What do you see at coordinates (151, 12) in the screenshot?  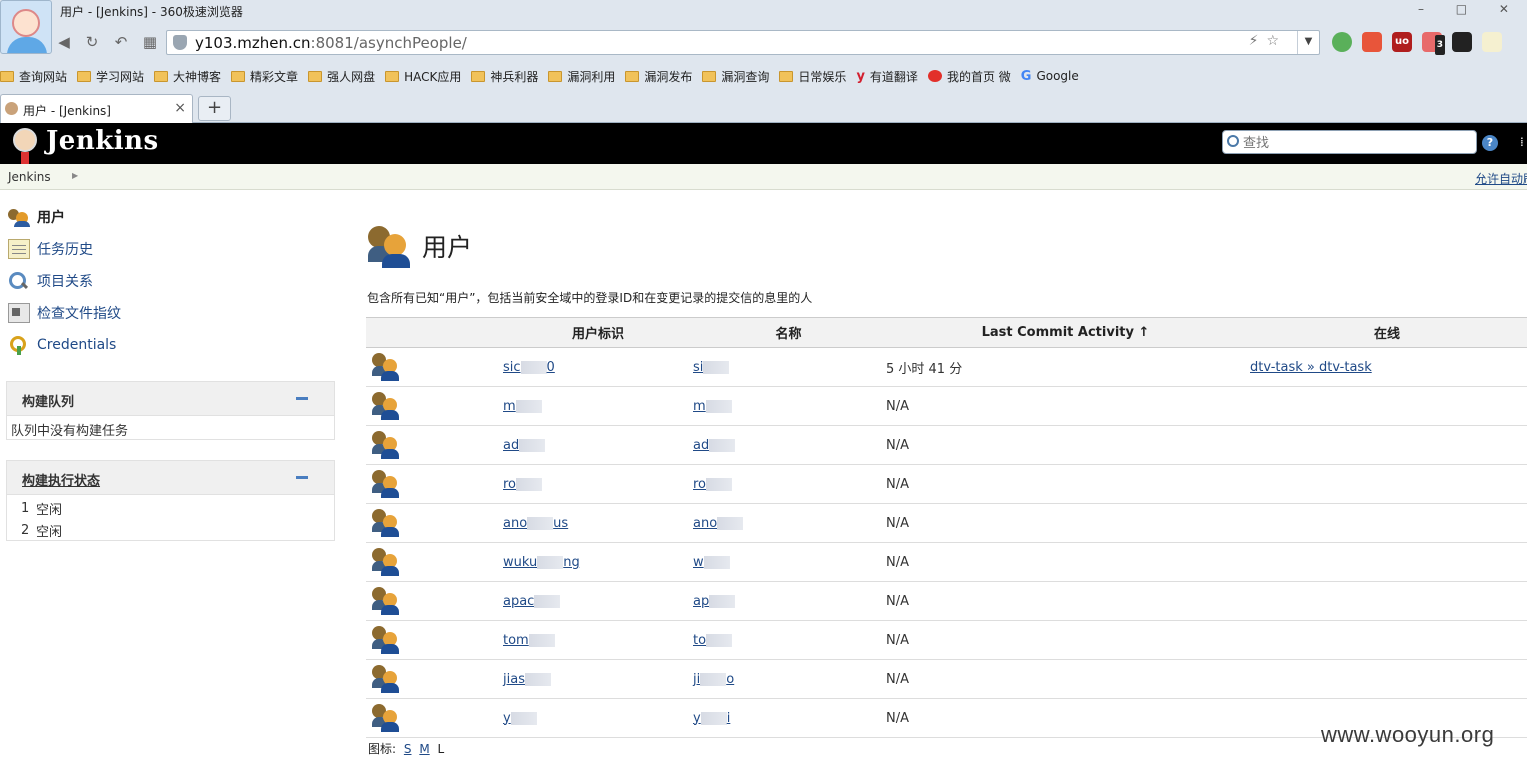 I see `window-title: 用户 - [Jenkins] - 360极速浏览器` at bounding box center [151, 12].